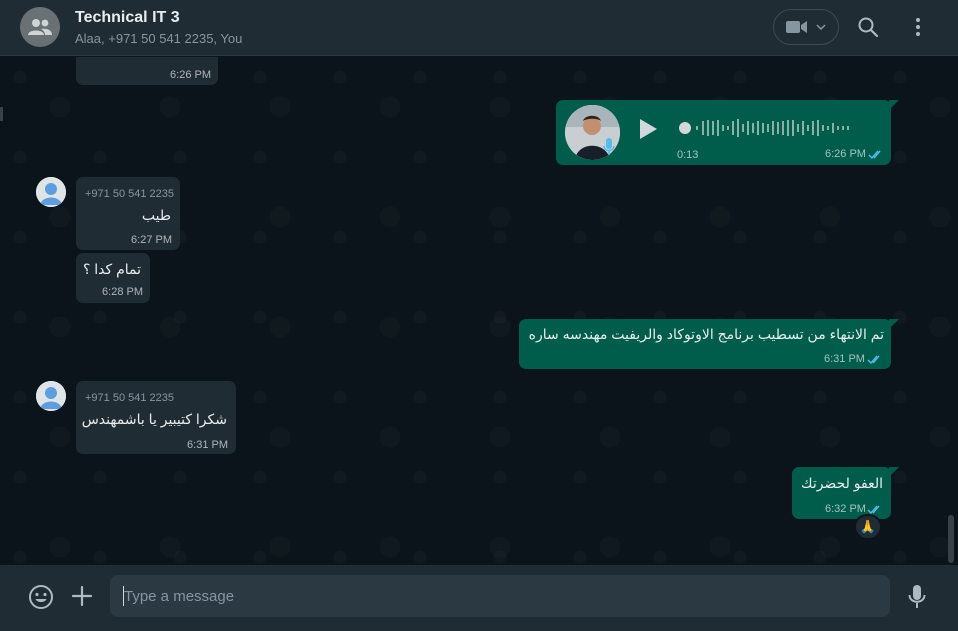 The width and height of the screenshot is (958, 631). I want to click on reaction-badge: 🙏, so click(868, 527).